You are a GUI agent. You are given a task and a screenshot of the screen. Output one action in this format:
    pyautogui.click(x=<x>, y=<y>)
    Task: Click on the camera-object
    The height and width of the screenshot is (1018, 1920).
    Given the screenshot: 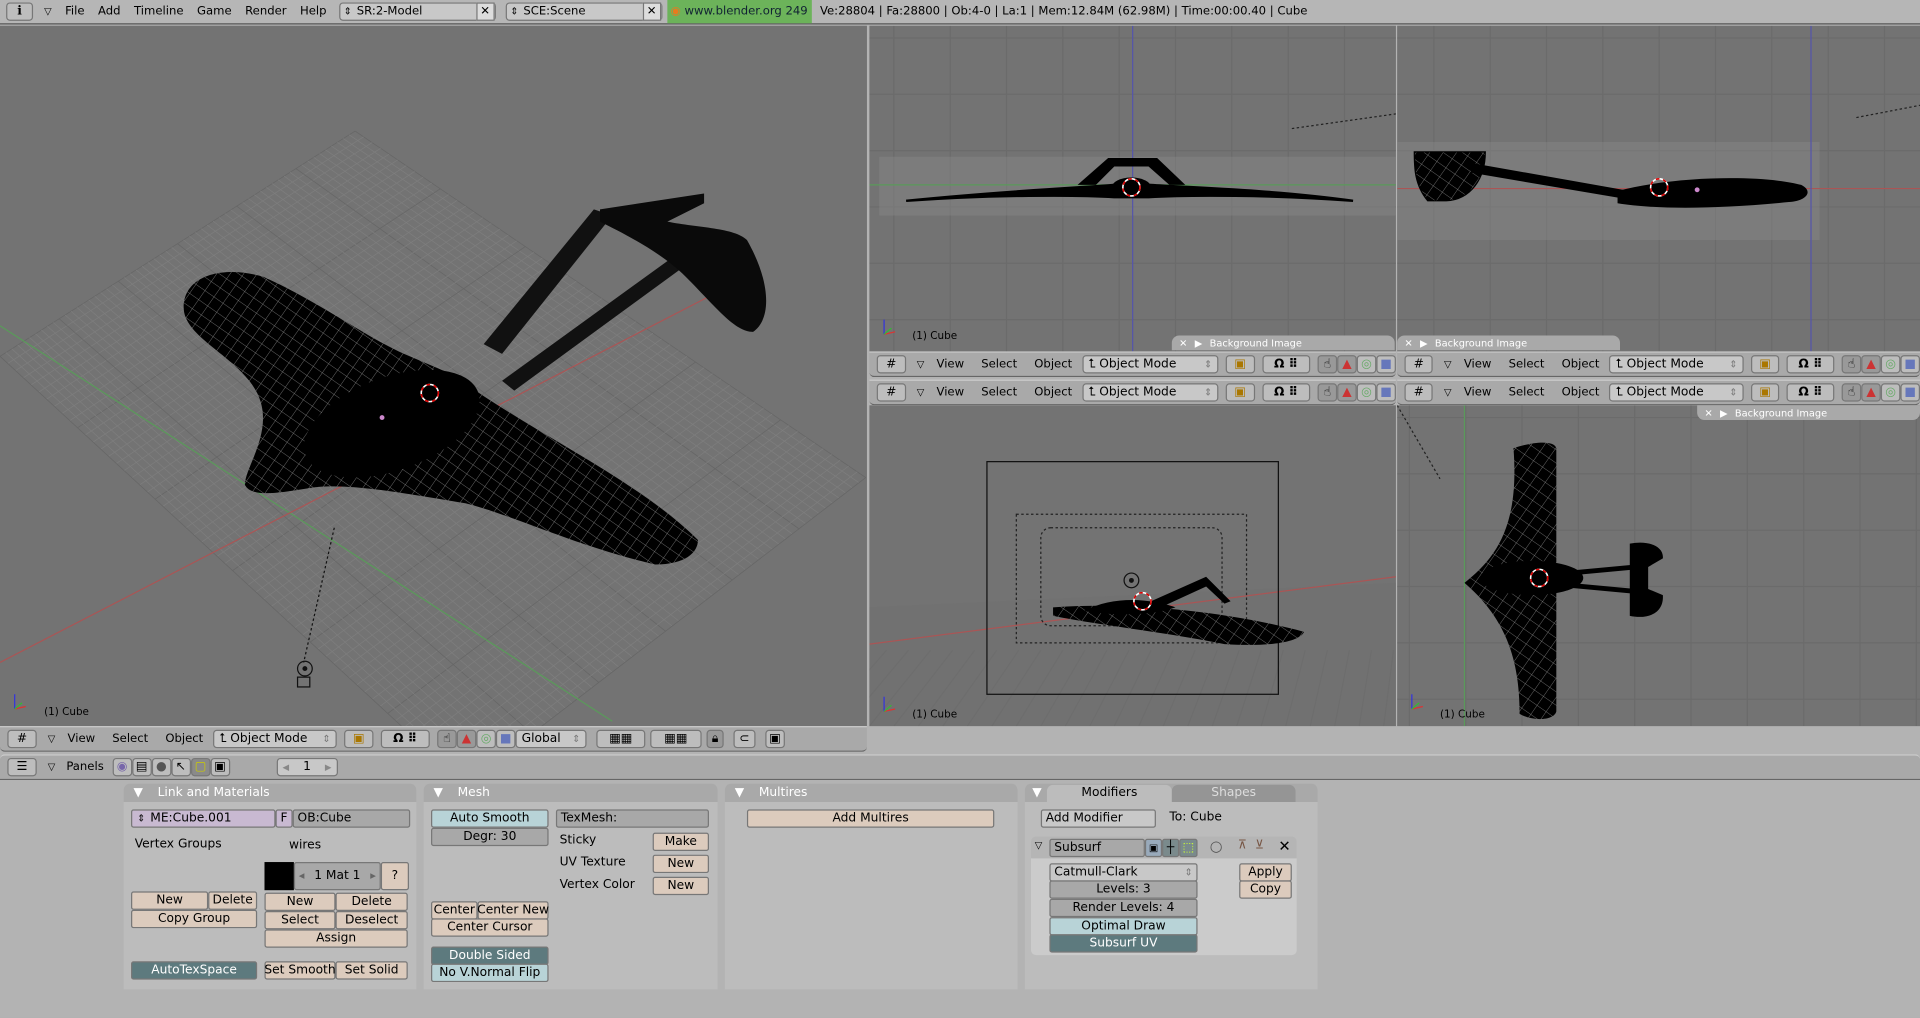 What is the action you would take?
    pyautogui.click(x=303, y=682)
    